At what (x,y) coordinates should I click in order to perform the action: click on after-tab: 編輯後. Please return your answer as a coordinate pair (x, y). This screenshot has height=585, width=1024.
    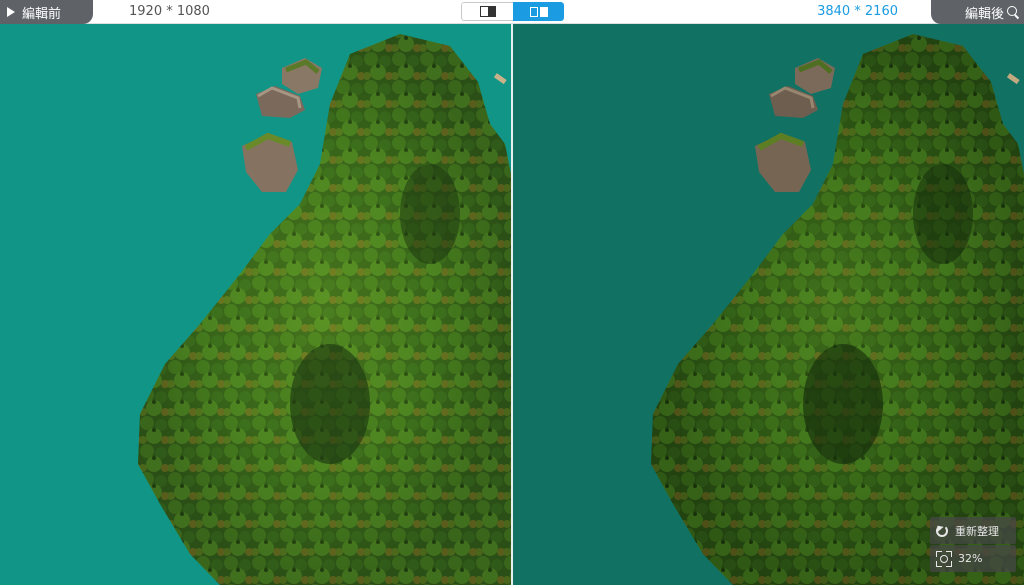
    Looking at the image, I should click on (977, 12).